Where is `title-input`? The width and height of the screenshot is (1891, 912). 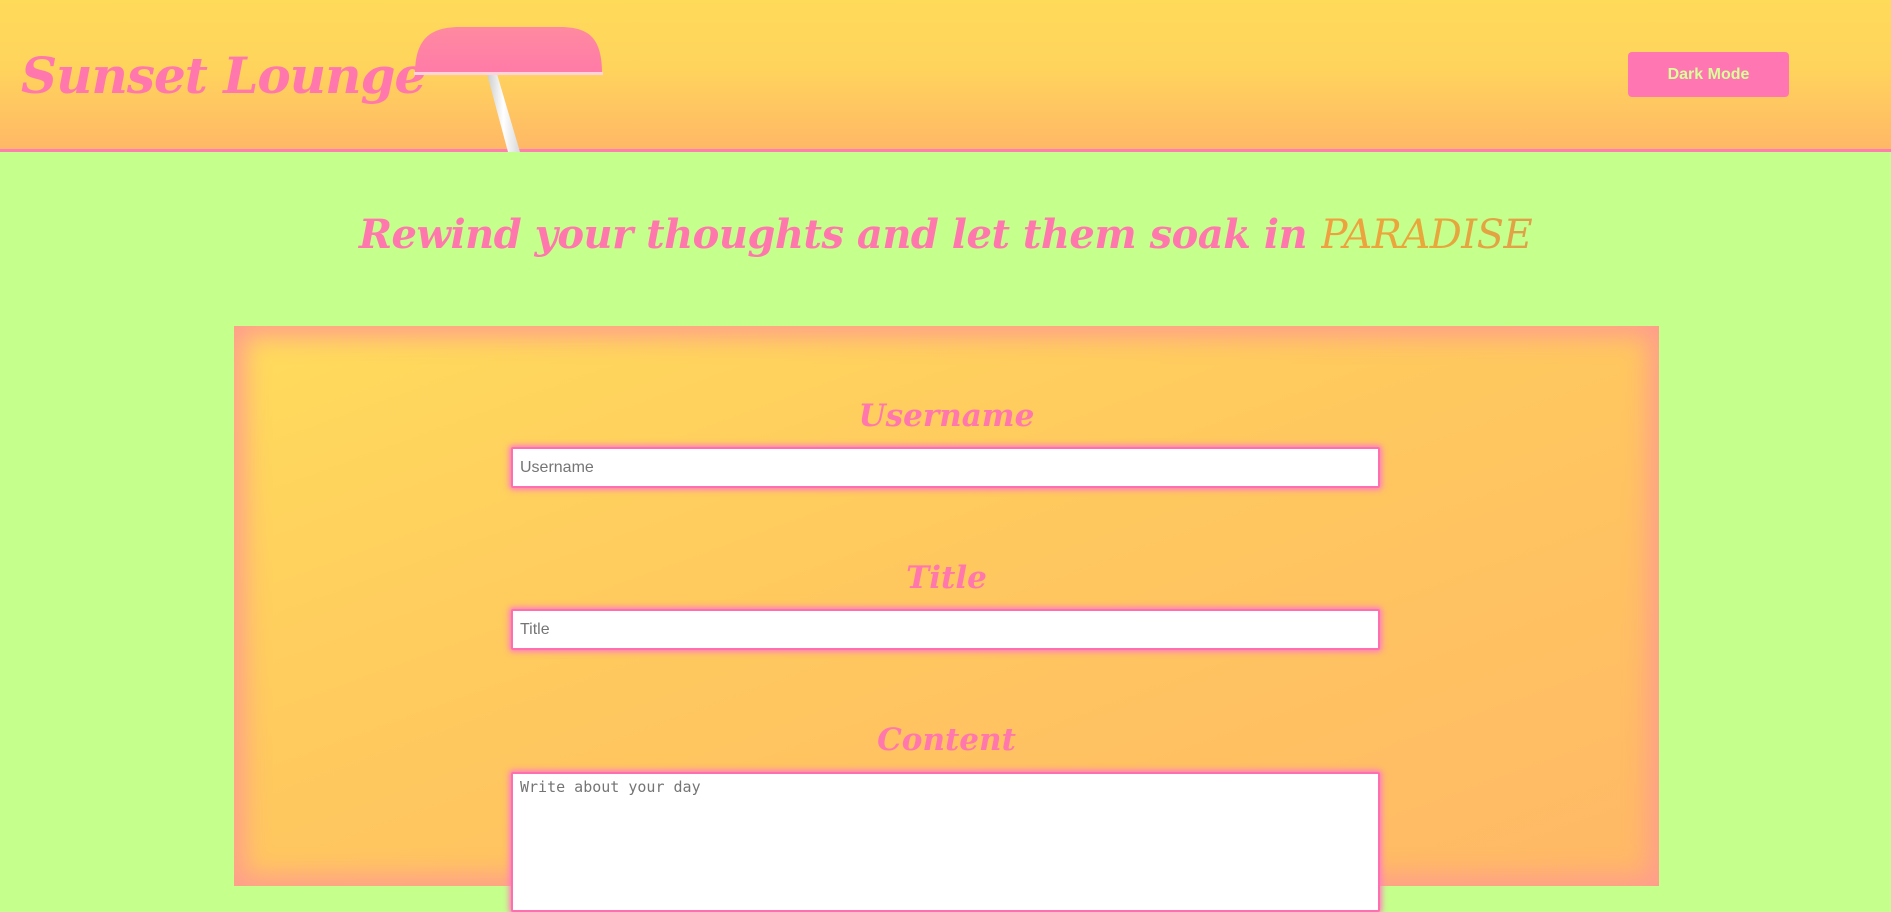 title-input is located at coordinates (945, 629).